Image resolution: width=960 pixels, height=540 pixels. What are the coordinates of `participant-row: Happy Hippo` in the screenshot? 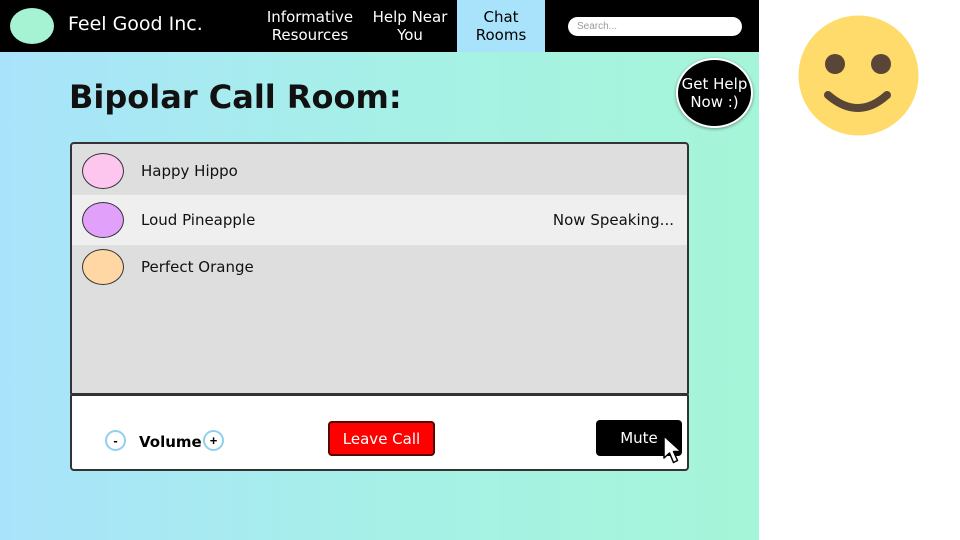 It's located at (379, 171).